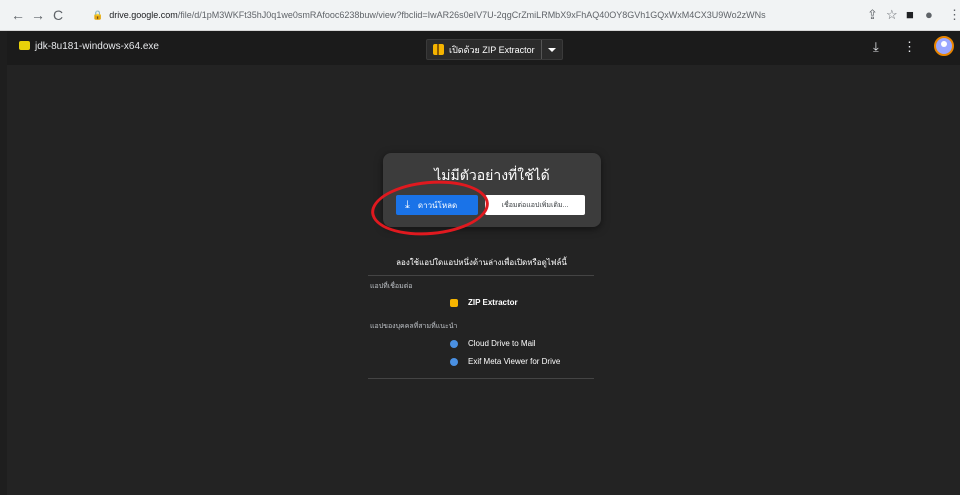  Describe the element at coordinates (58, 15) in the screenshot. I see `reload-icon: C` at that location.